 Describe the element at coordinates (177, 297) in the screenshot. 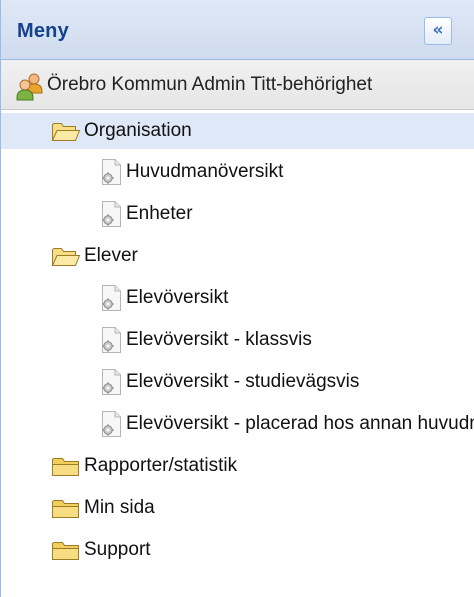

I see `tree-item-label: Elevöversikt` at that location.